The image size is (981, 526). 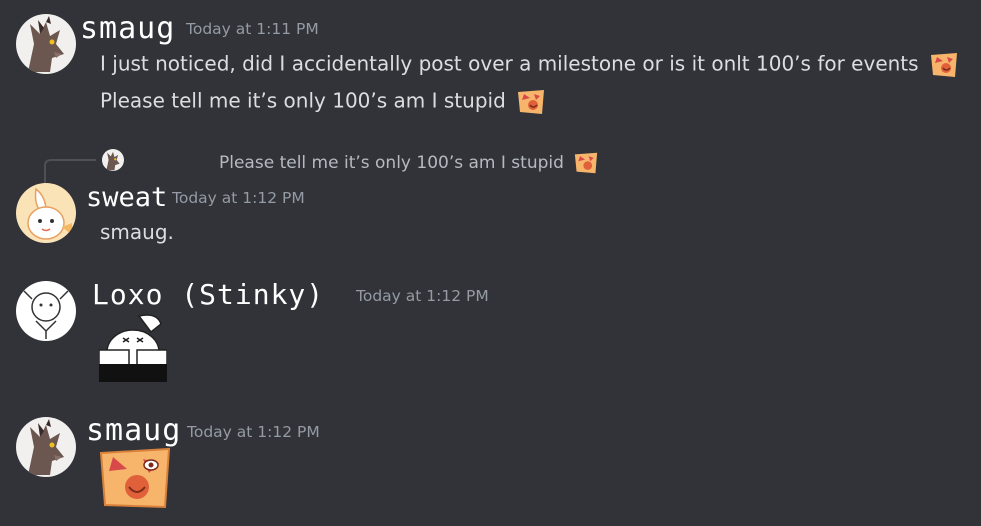 I want to click on bunny-facepalm-sticker-icon, so click(x=133, y=348).